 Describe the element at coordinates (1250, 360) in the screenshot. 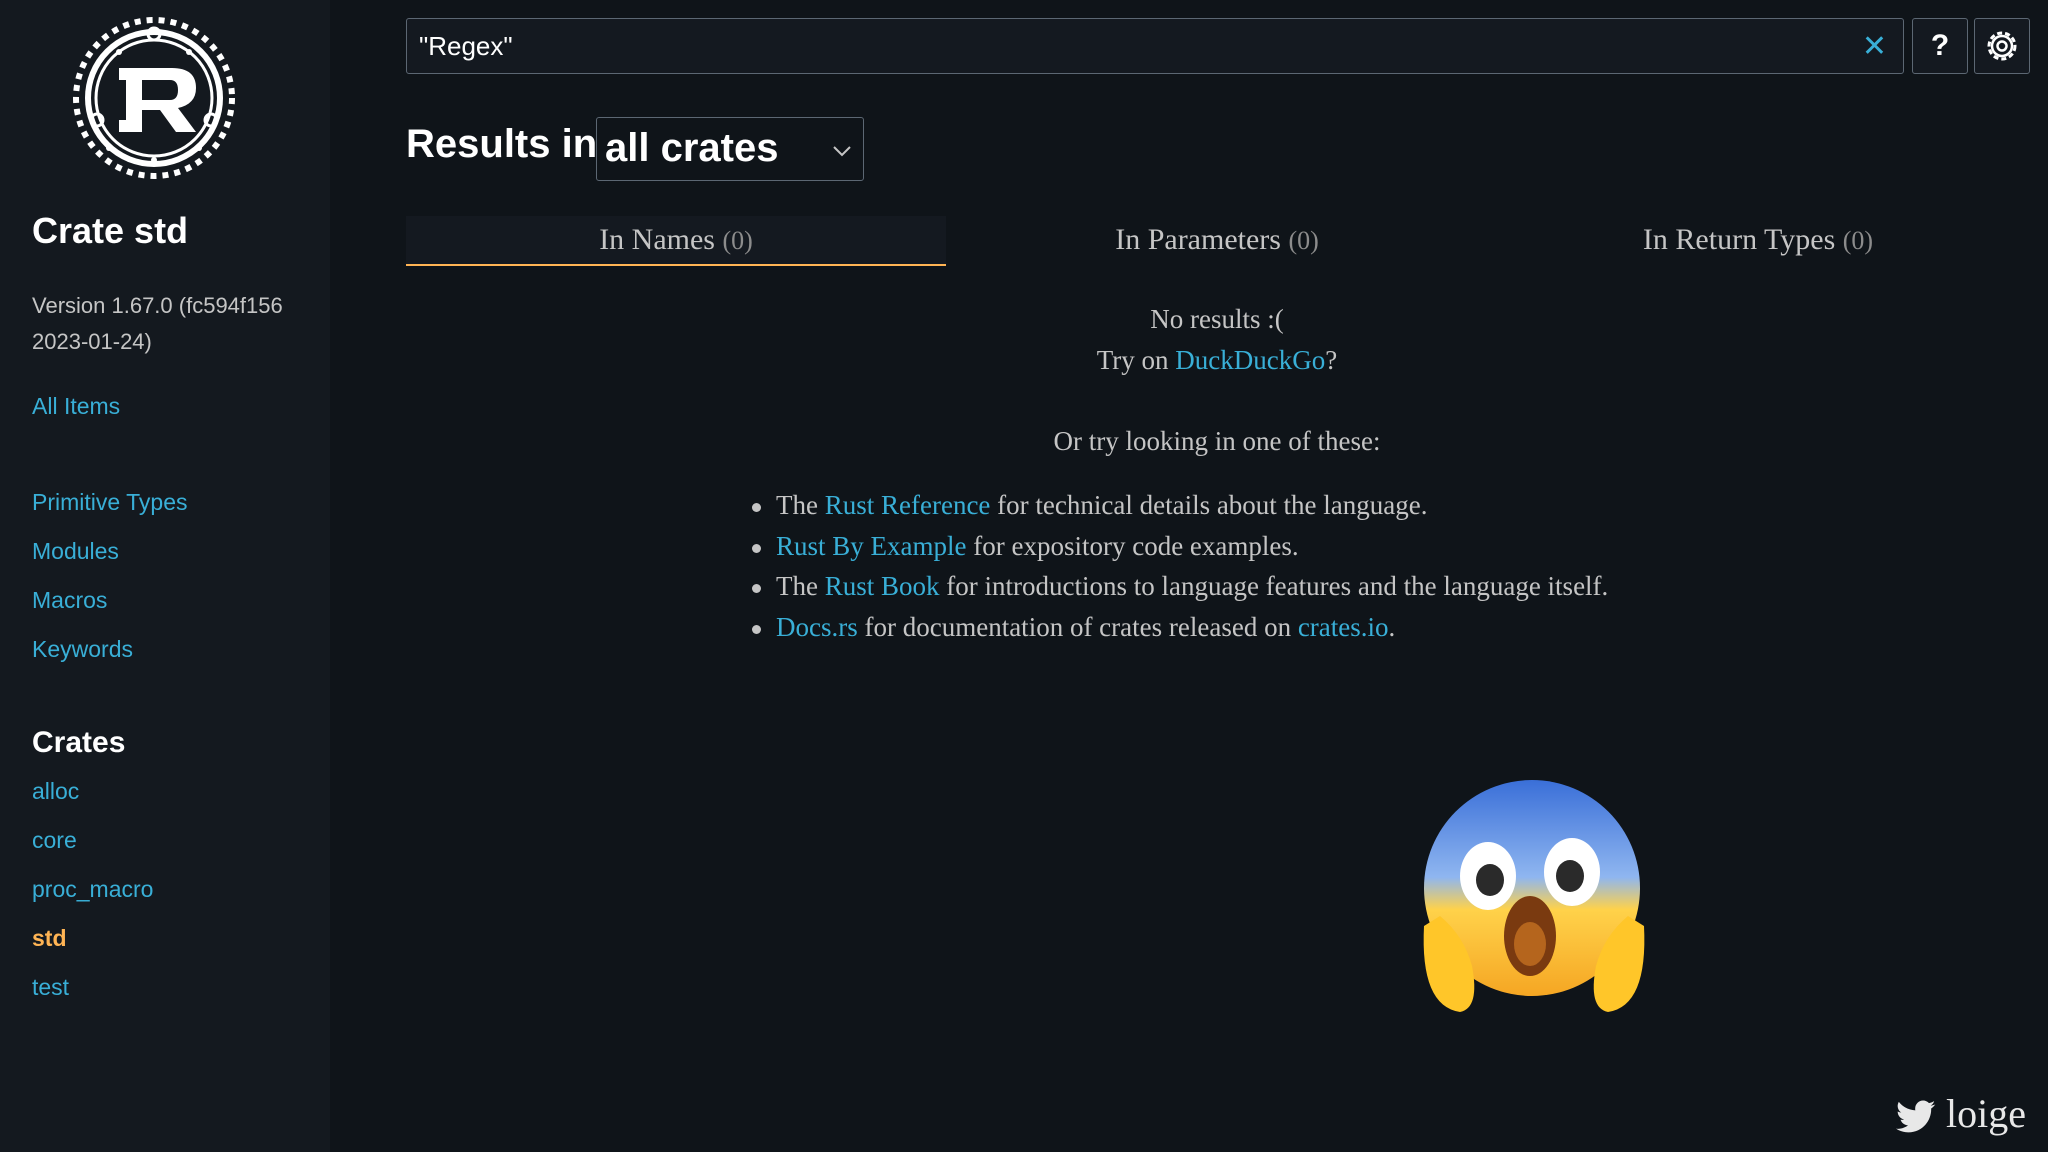

I see `duckduckgo-link: DuckDuckGo` at that location.